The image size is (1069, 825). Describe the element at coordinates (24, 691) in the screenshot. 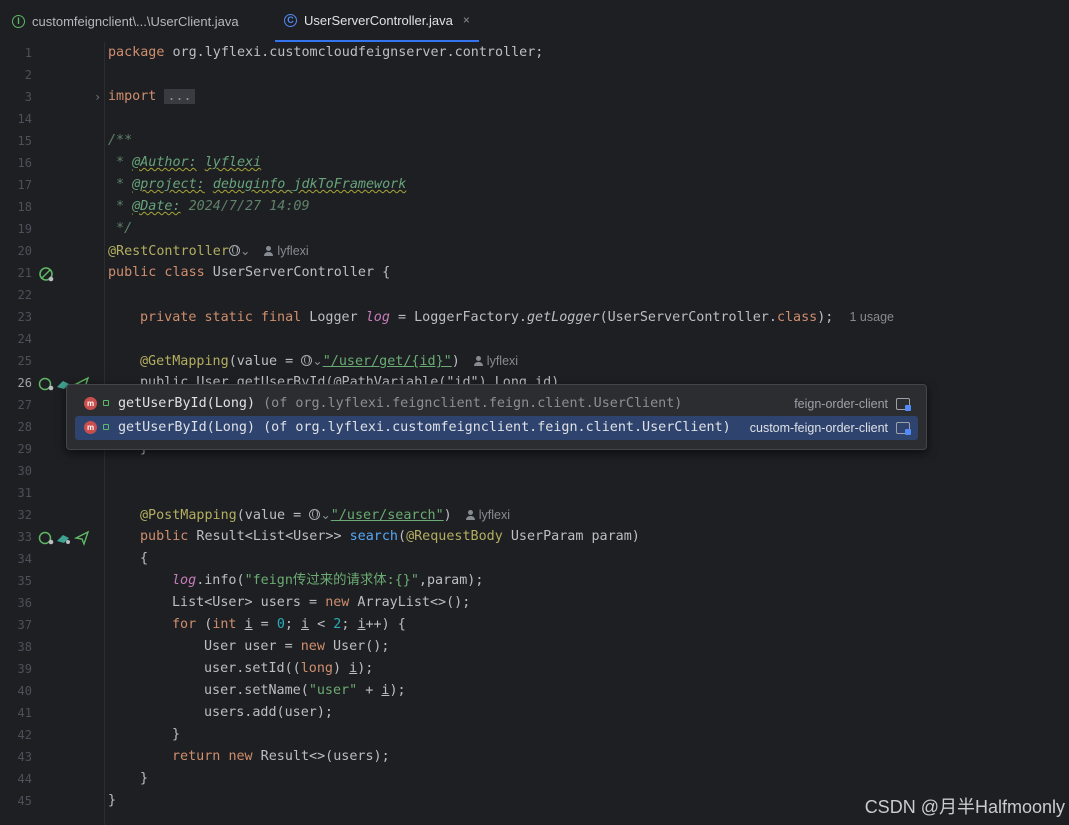

I see `line-number: 40` at that location.